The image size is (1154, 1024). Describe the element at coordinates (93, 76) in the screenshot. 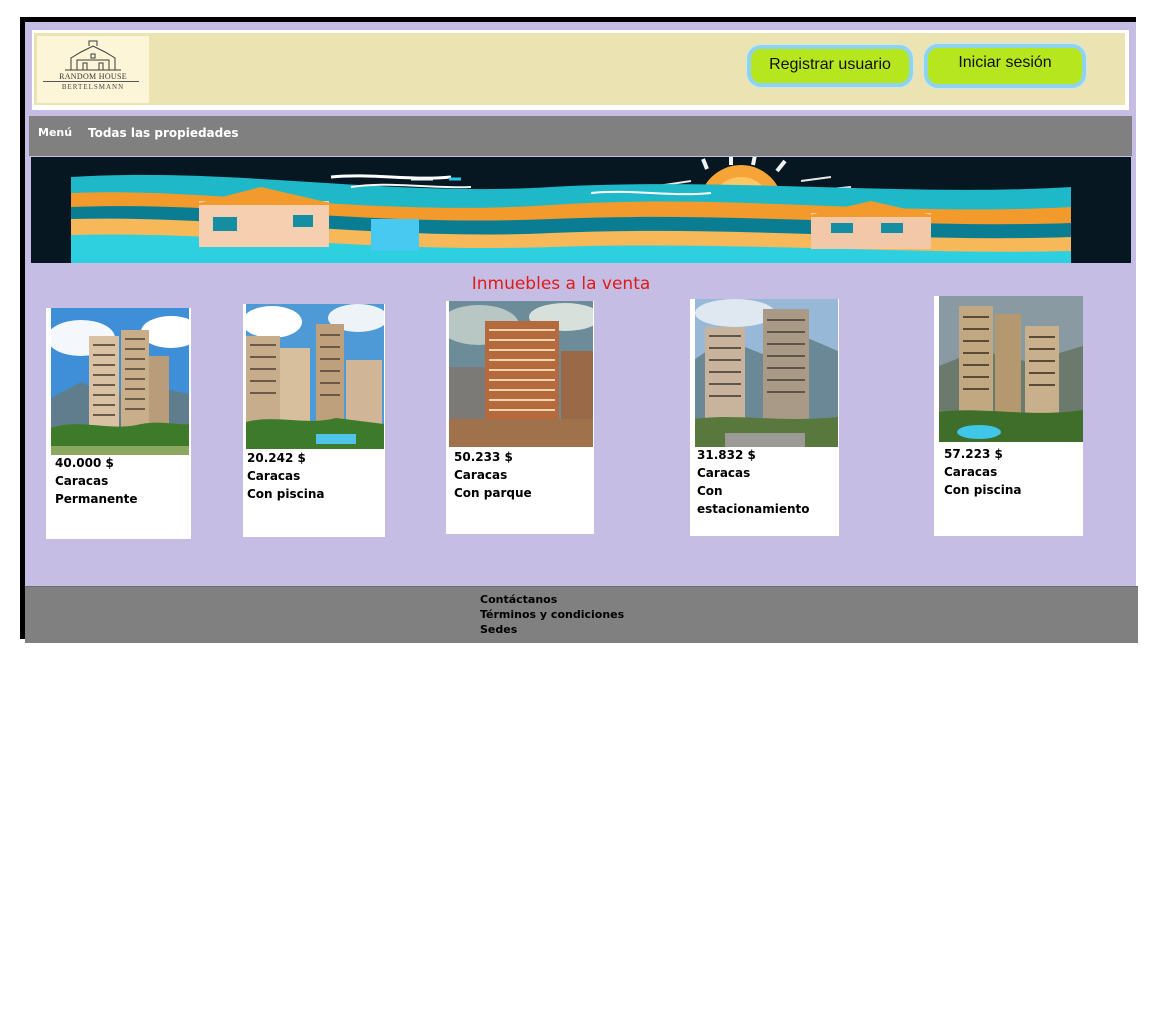

I see `logo-line1: RANDOM HOUSE` at that location.